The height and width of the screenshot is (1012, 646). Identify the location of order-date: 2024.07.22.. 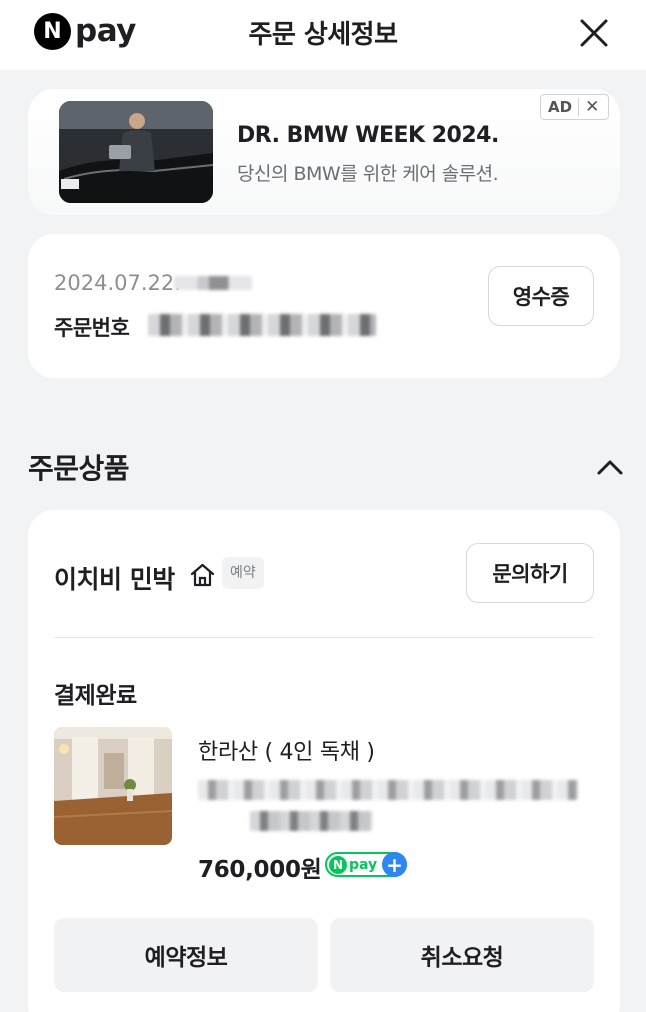
(117, 283).